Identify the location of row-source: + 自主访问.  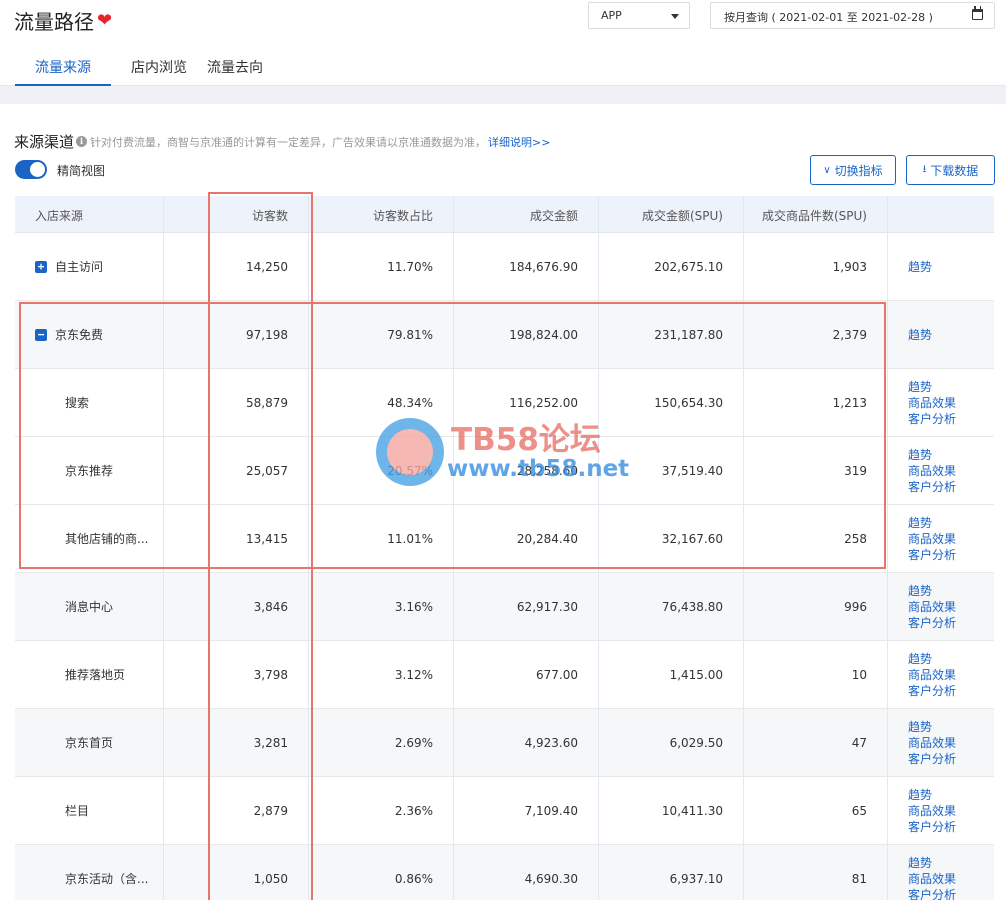
(89, 266).